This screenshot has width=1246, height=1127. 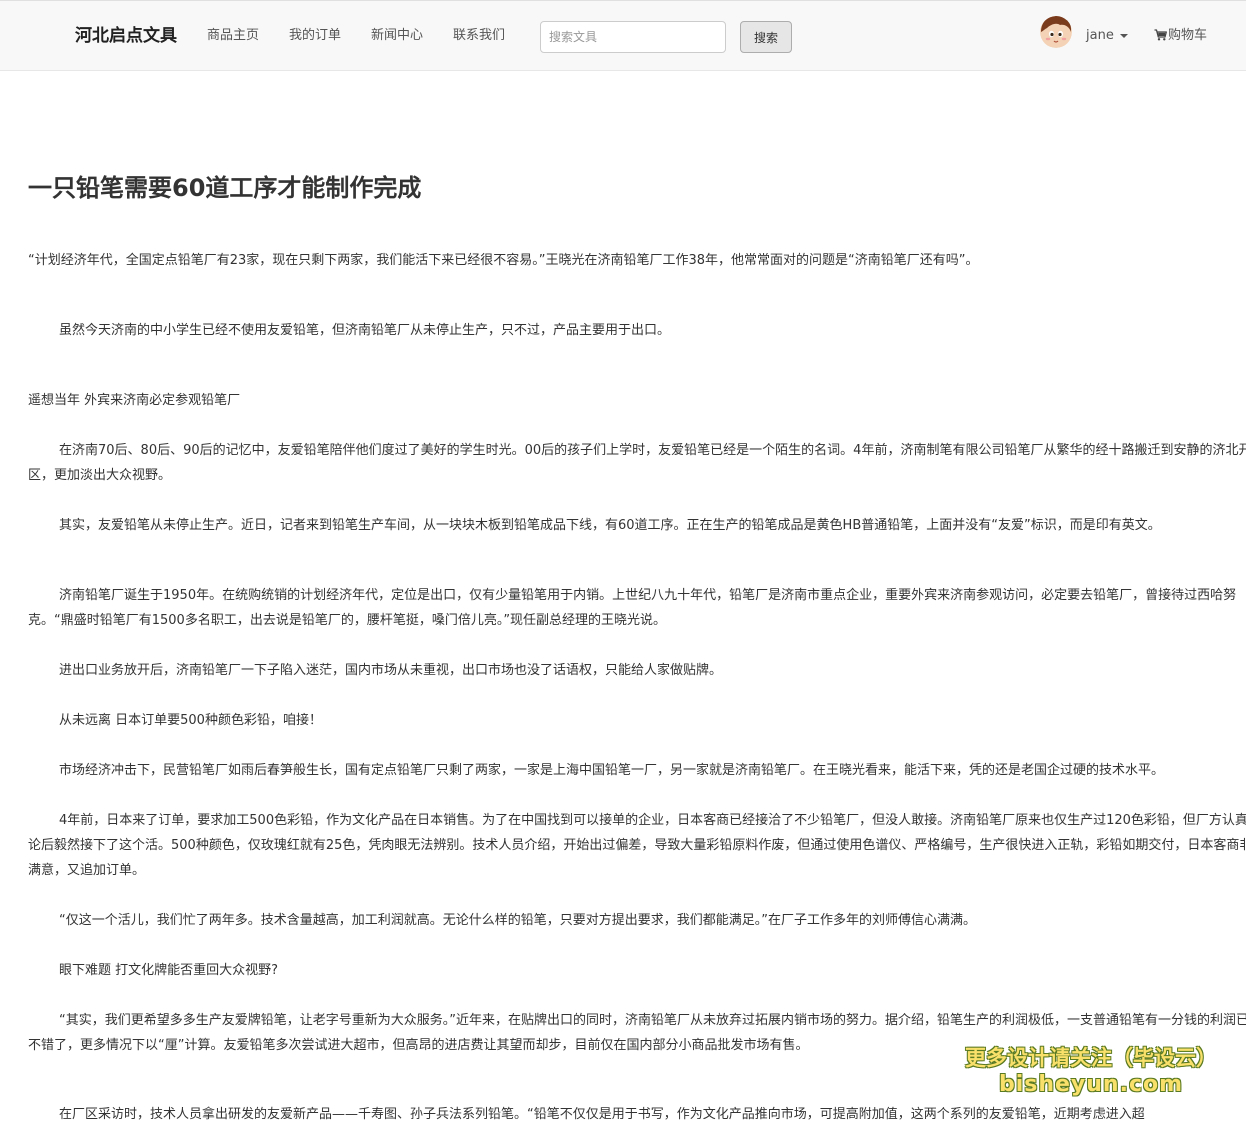 I want to click on nav-link-contact: 联系我们, so click(x=479, y=36).